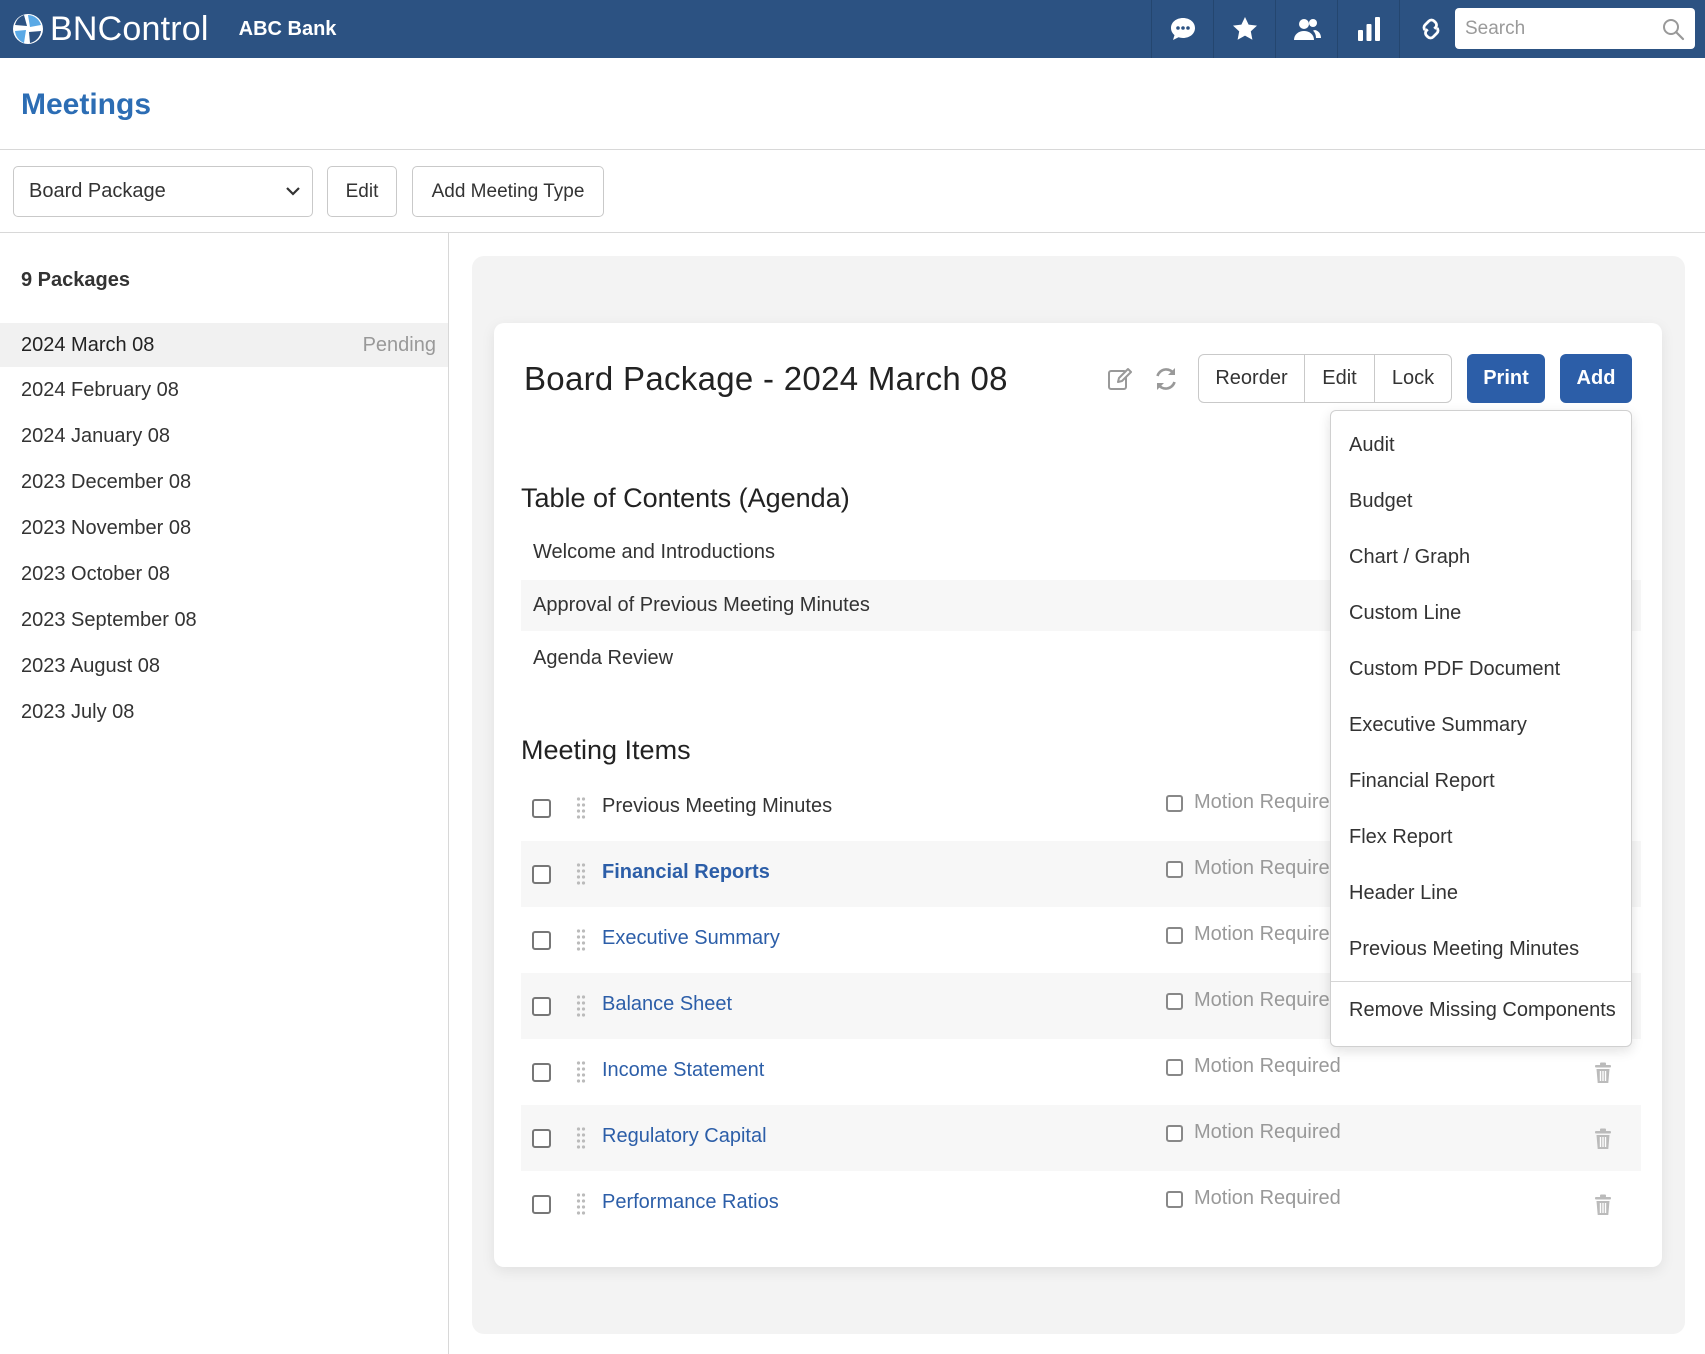 The image size is (1705, 1354). Describe the element at coordinates (97, 191) in the screenshot. I see `meeting-type-value: Board Package` at that location.